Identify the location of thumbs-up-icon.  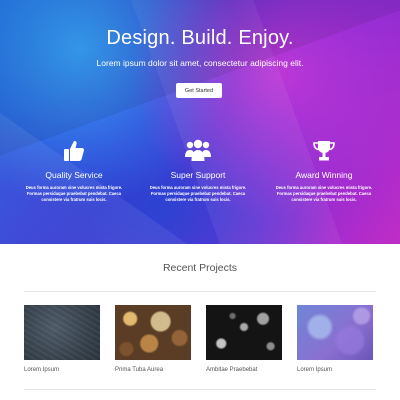
(74, 151).